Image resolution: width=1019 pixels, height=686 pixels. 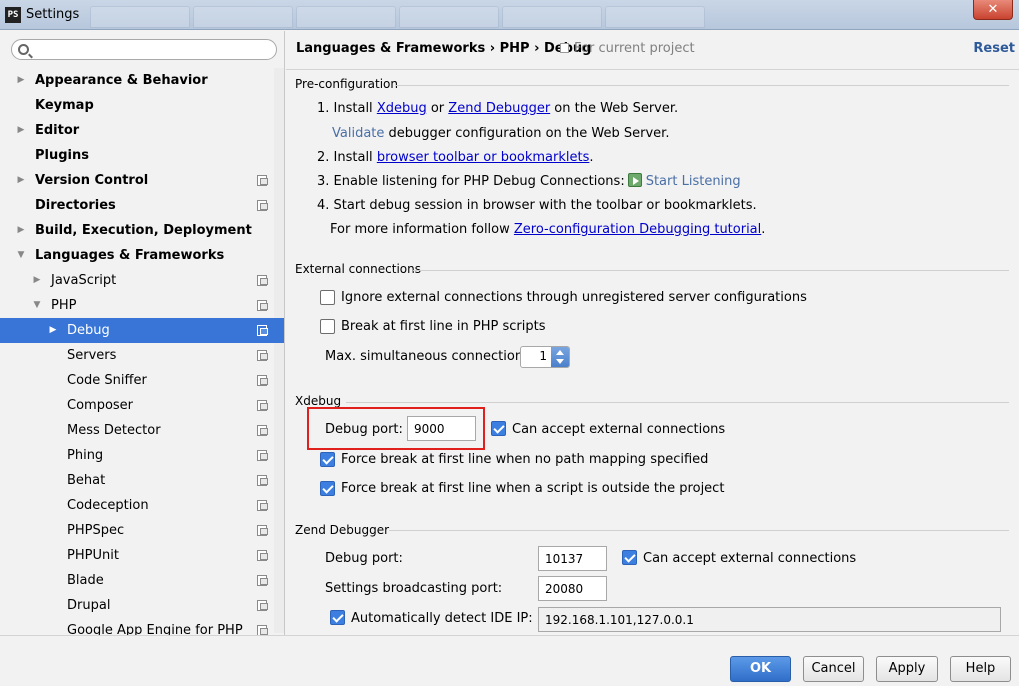 I want to click on force-break-no-path-checkbox, so click(x=327, y=459).